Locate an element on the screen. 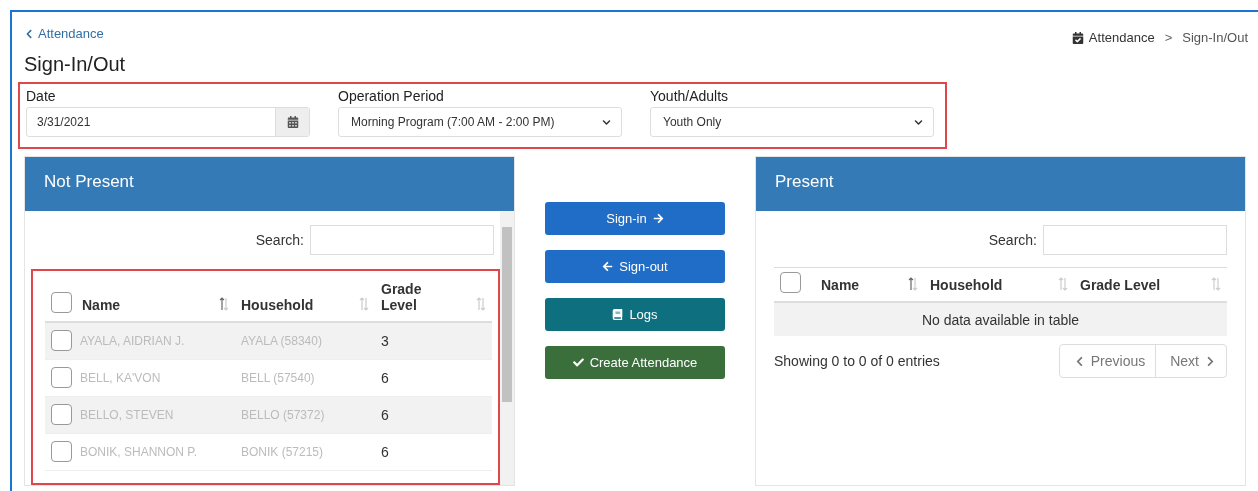 The width and height of the screenshot is (1258, 491). grade-cell: 3 is located at coordinates (433, 340).